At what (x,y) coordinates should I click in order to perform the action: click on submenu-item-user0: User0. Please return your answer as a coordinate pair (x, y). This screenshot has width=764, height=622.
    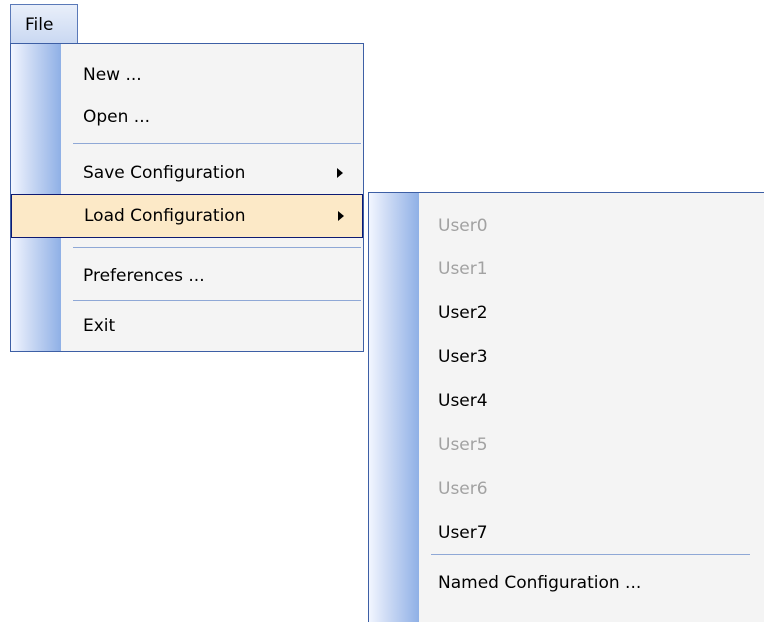
    Looking at the image, I should click on (566, 226).